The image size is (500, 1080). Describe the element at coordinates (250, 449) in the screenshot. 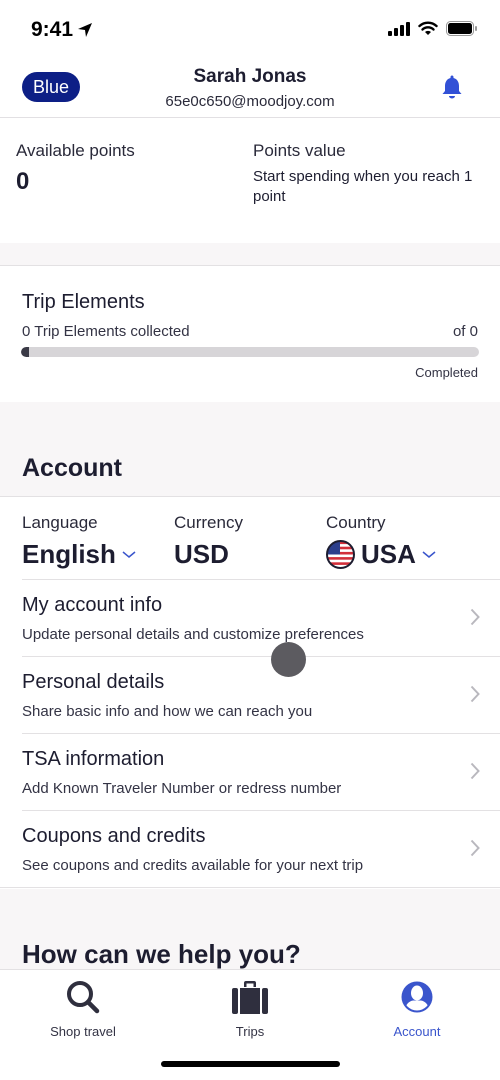

I see `account-section-header: Account` at that location.